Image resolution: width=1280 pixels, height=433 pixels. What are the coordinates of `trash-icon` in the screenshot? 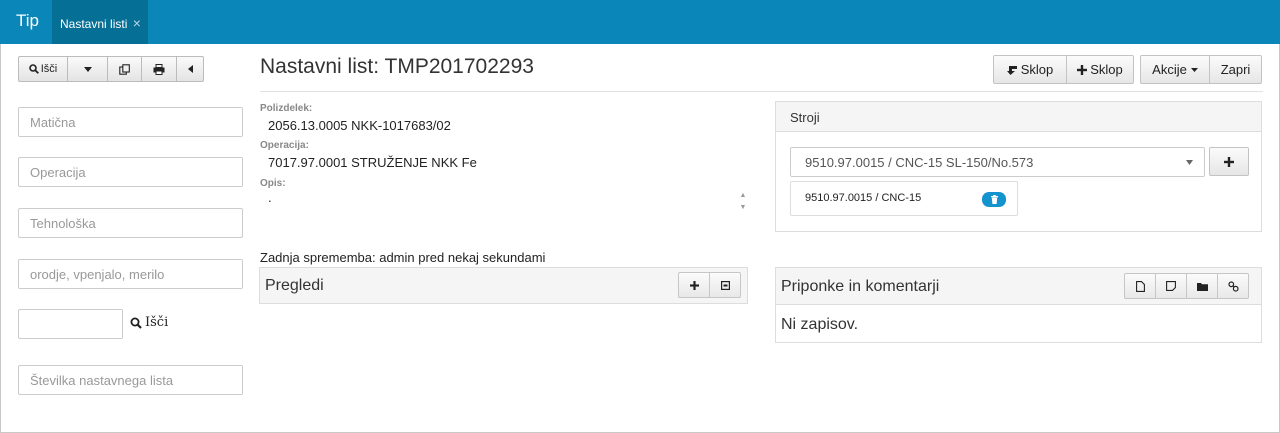 It's located at (994, 199).